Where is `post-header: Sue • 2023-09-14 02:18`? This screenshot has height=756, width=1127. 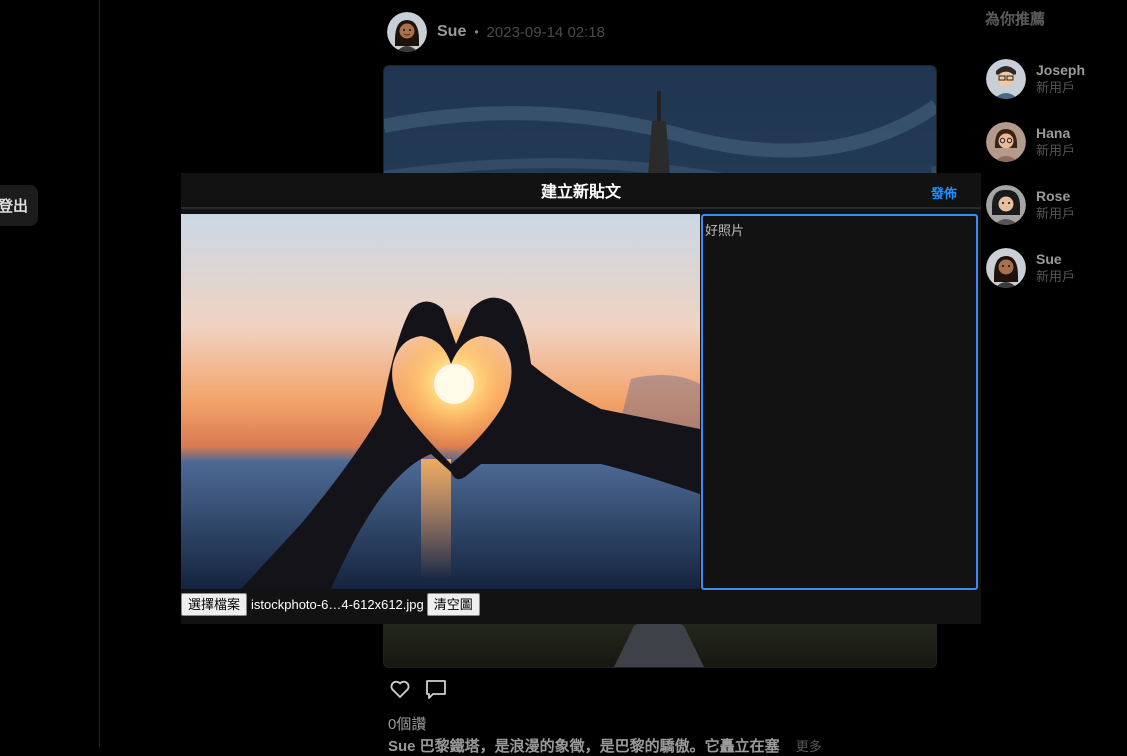
post-header: Sue • 2023-09-14 02:18 is located at coordinates (496, 32).